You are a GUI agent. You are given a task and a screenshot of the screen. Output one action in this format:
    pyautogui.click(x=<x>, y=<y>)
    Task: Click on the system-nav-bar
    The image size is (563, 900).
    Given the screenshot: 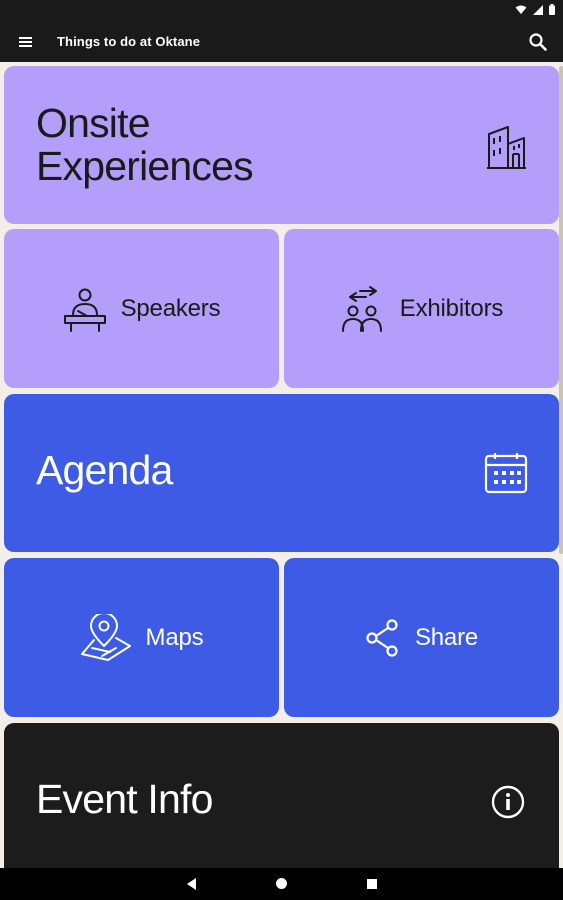 What is the action you would take?
    pyautogui.click(x=281, y=884)
    